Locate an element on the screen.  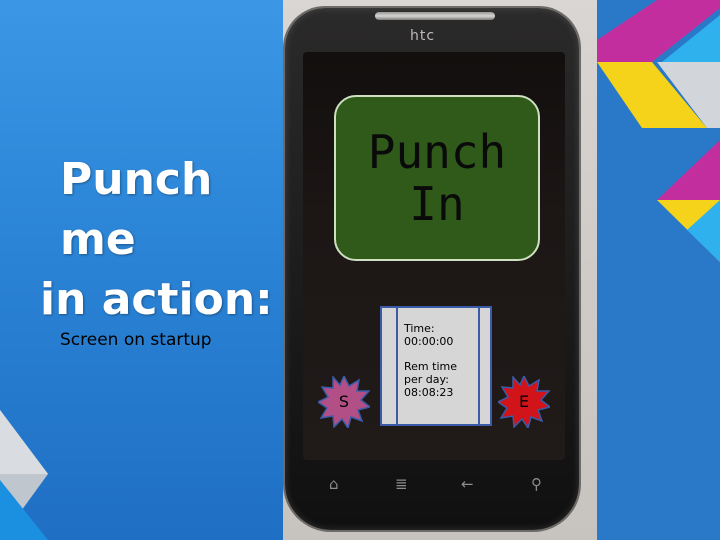
corner-decoration-left is located at coordinates (24, 475).